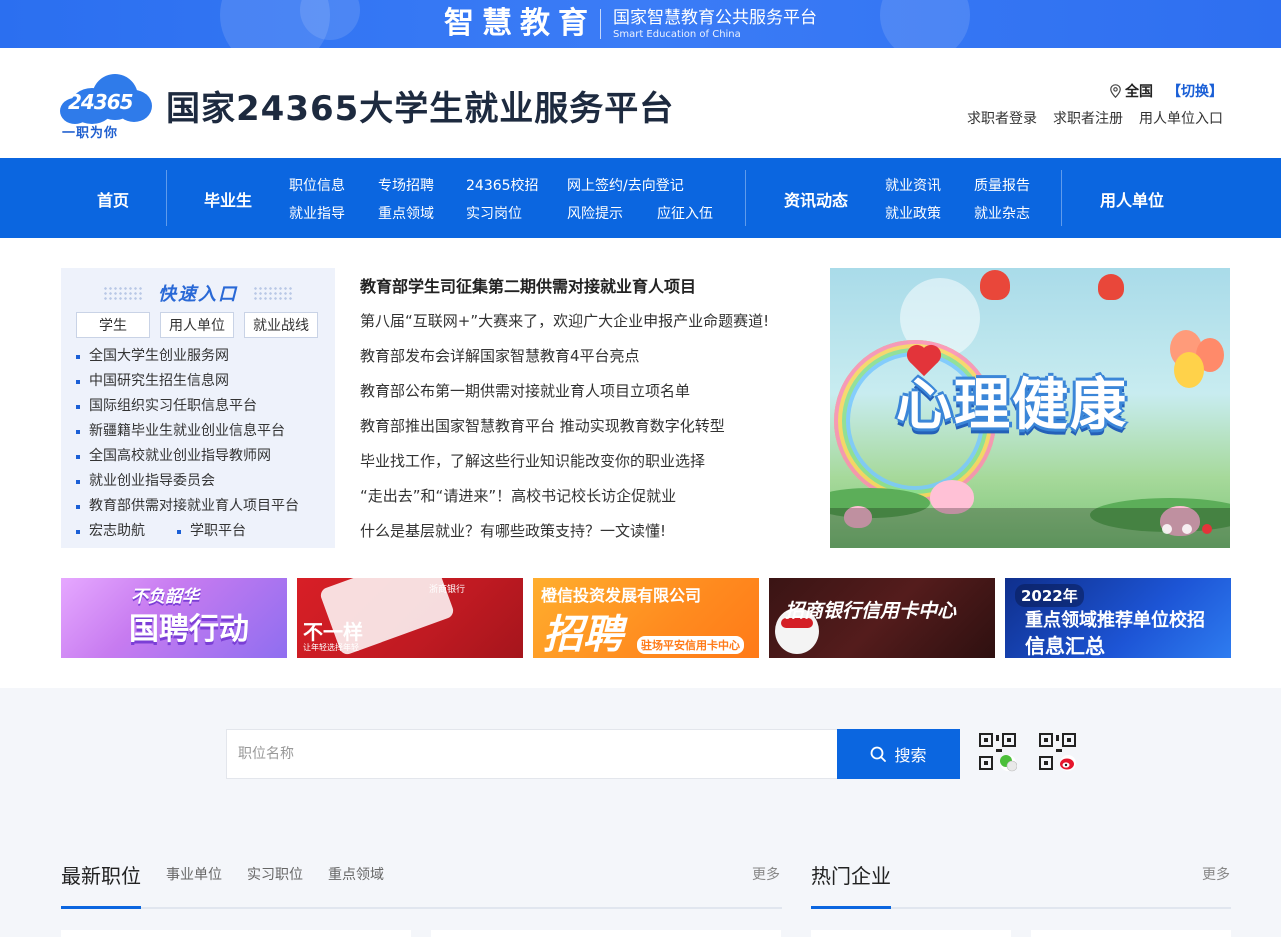  I want to click on hero-carousel: 心理健康, so click(1030, 408).